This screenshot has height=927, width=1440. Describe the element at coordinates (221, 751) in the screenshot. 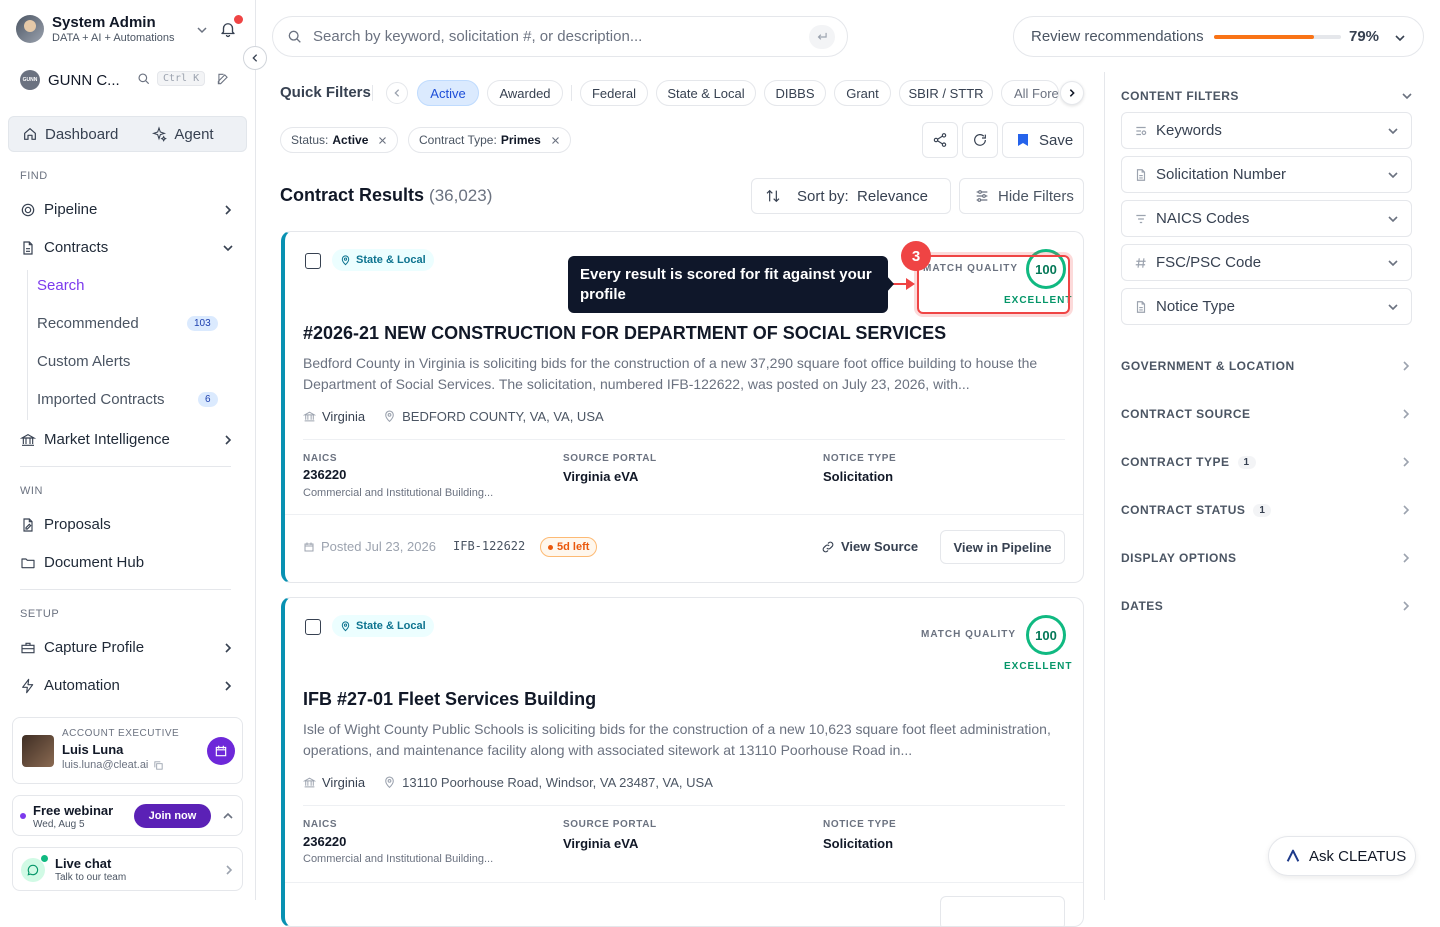

I see `calendar-button` at that location.